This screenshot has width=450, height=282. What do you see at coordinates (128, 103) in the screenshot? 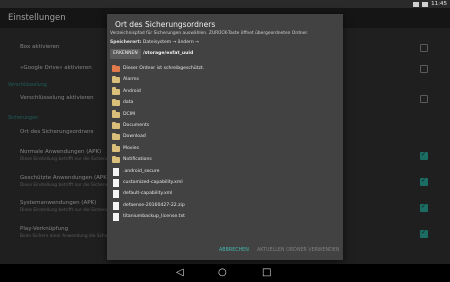
I see `list-item-label: data` at bounding box center [128, 103].